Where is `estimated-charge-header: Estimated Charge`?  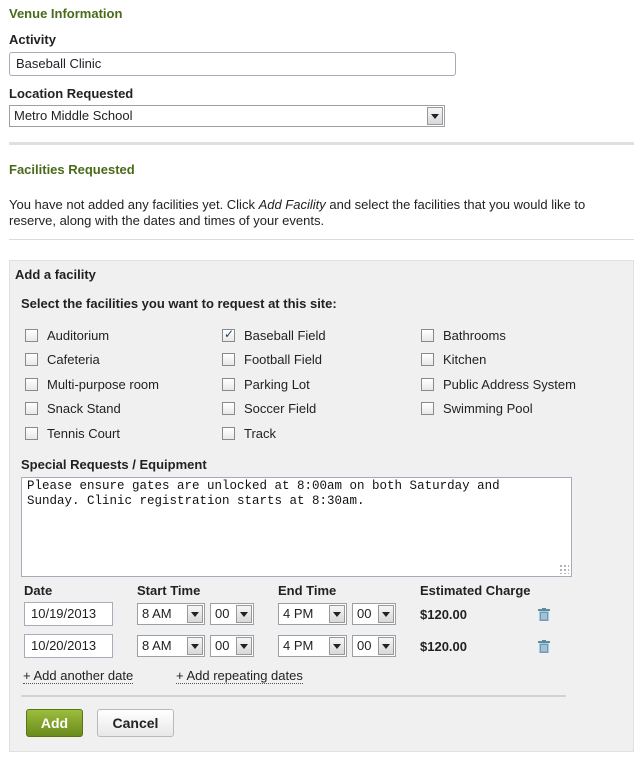 estimated-charge-header: Estimated Charge is located at coordinates (475, 590).